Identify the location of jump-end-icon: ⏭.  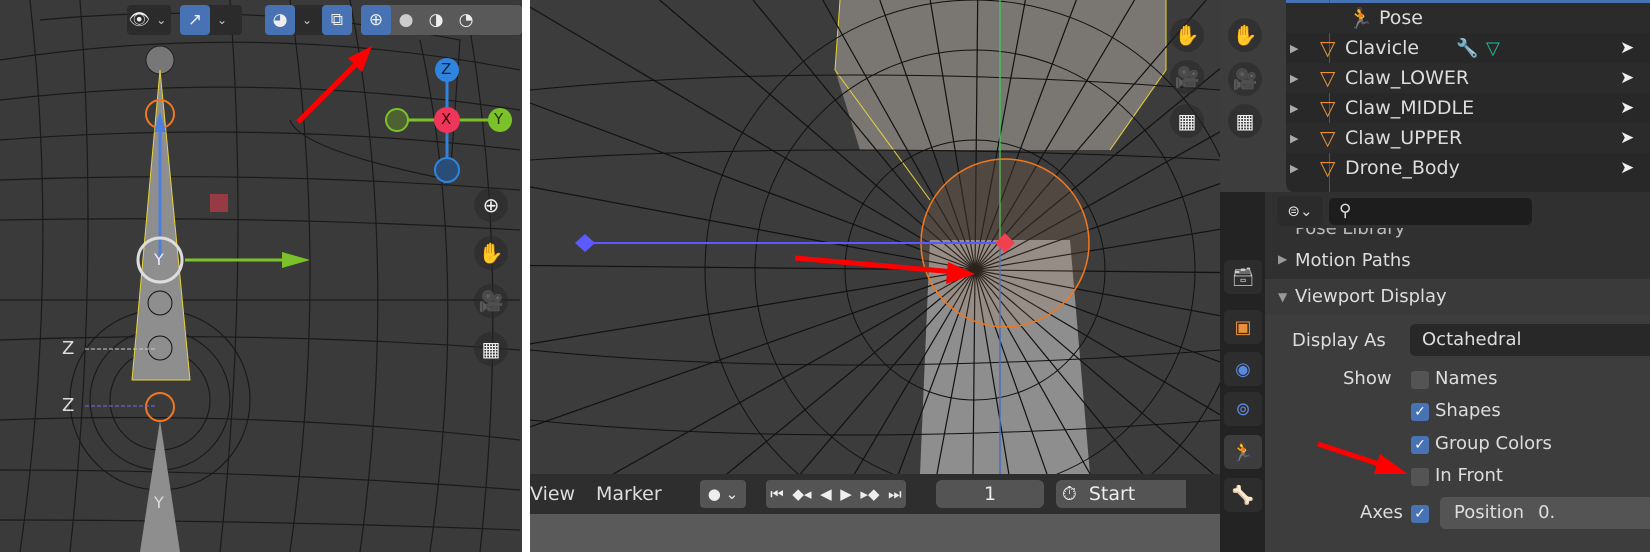
(895, 494).